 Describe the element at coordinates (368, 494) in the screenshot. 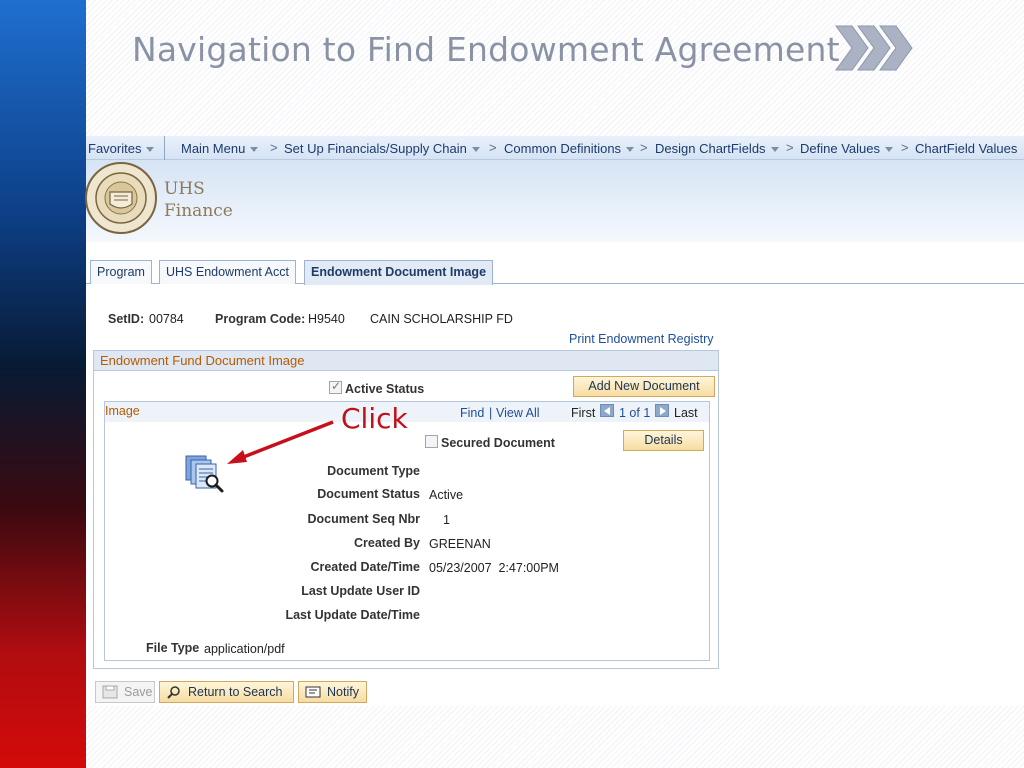

I see `document-status-label: Document Status` at that location.